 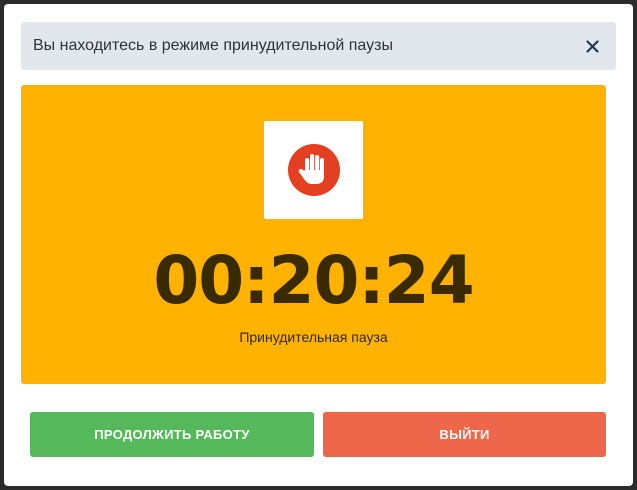 What do you see at coordinates (313, 280) in the screenshot?
I see `pause-timer: 00:20:24` at bounding box center [313, 280].